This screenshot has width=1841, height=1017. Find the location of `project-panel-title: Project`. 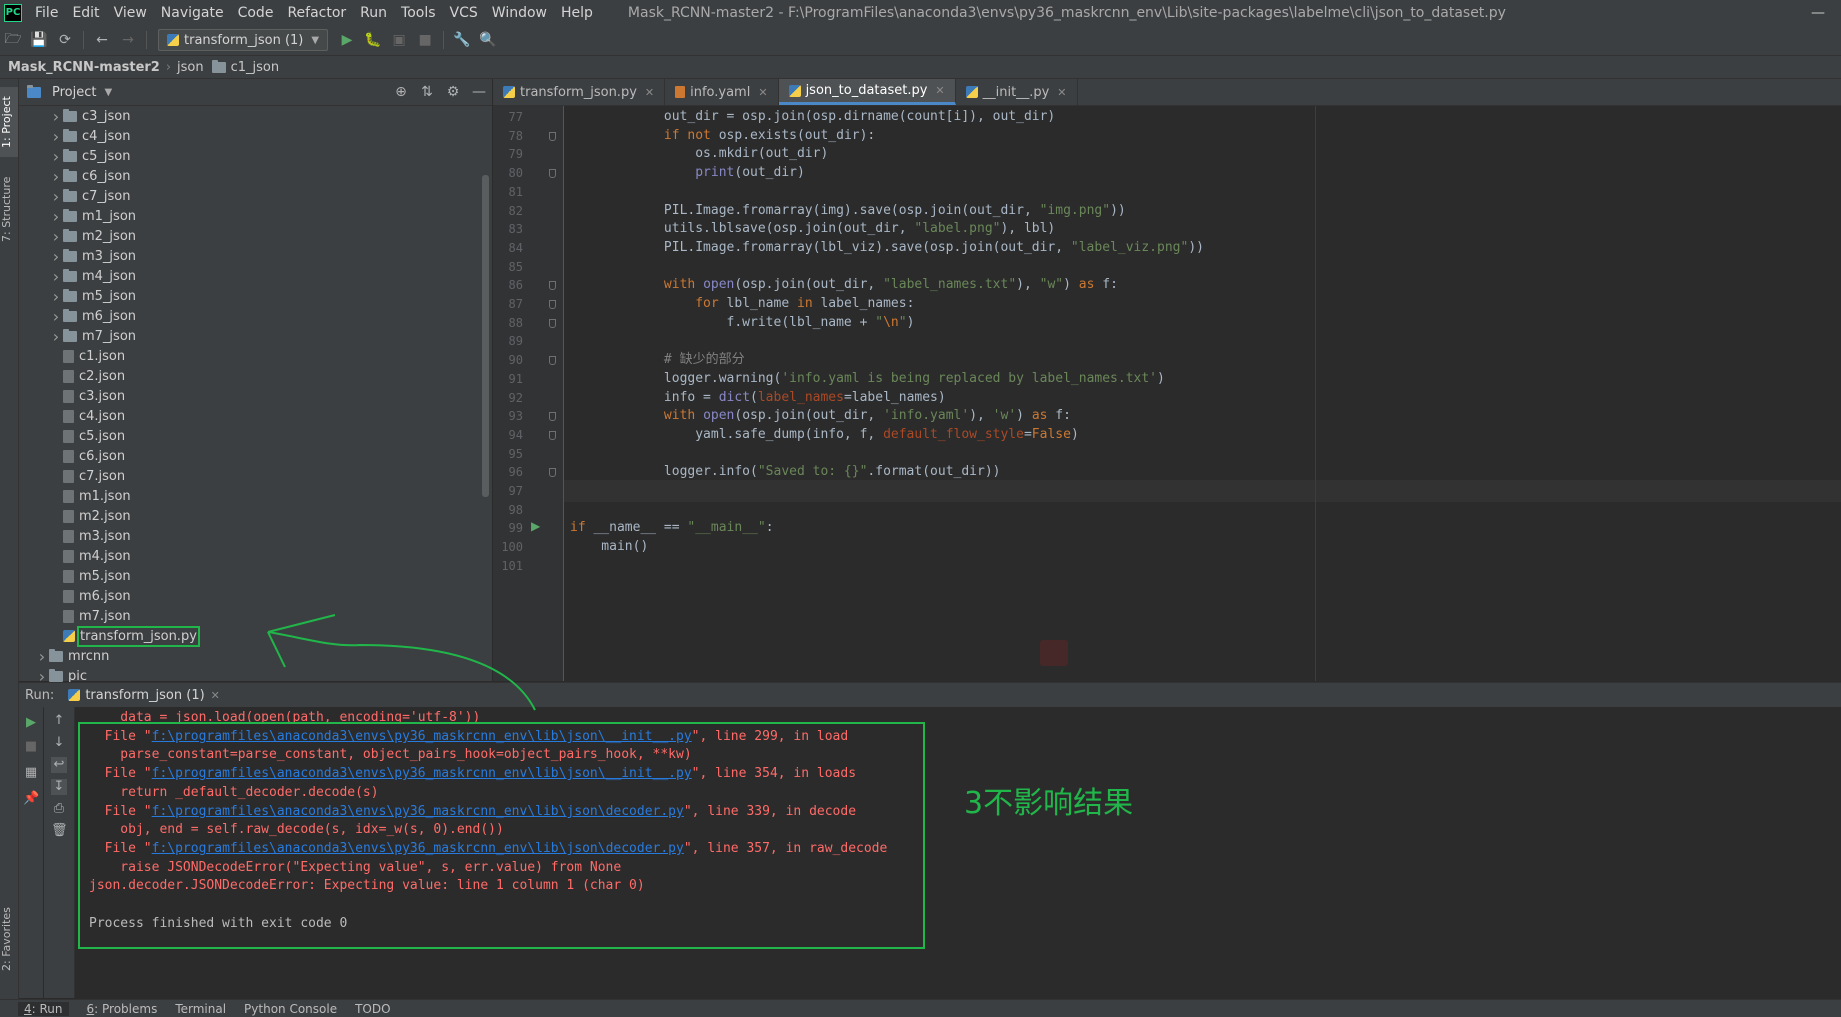

project-panel-title: Project is located at coordinates (74, 92).